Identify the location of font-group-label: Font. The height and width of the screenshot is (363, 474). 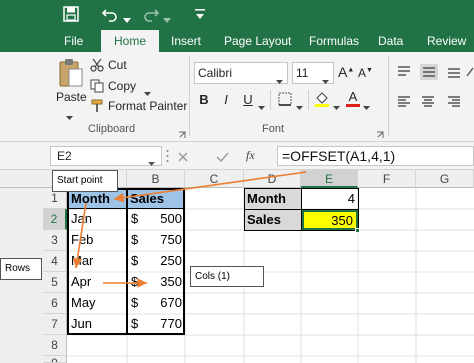
(273, 129).